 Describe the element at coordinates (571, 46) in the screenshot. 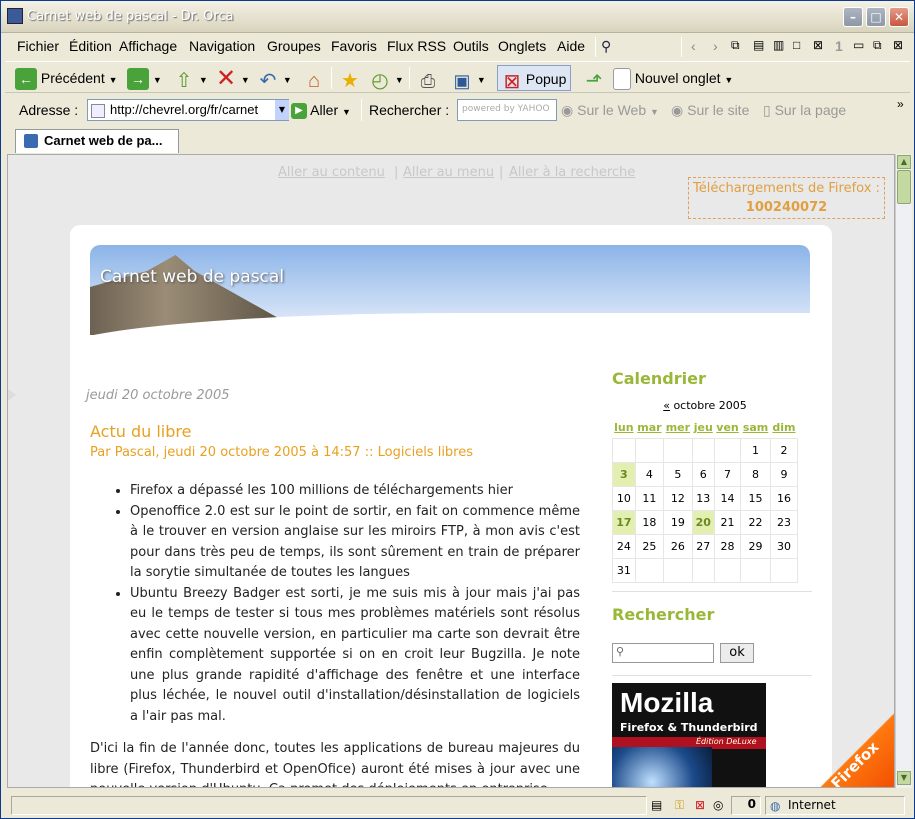

I see `menu-aide: Aide` at that location.